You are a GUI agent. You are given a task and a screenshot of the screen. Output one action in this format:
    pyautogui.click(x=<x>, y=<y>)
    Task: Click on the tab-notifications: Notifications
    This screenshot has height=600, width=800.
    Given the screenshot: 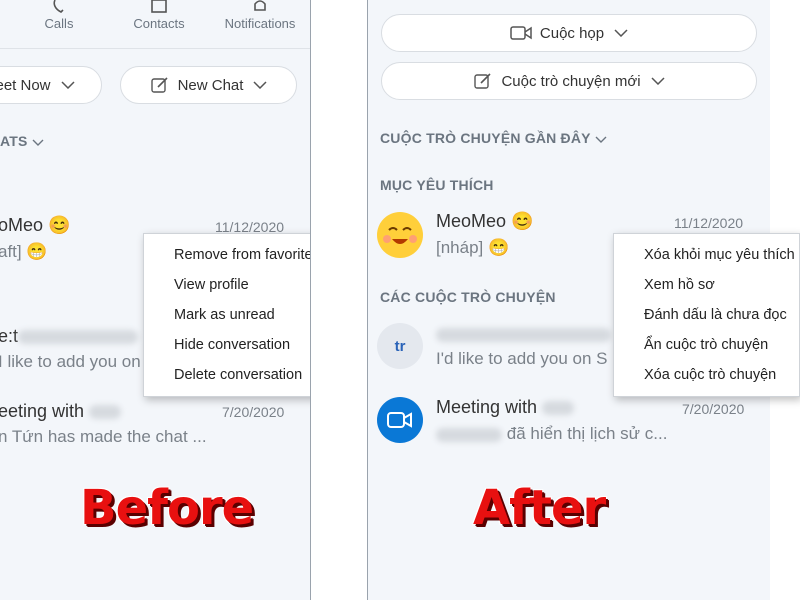 What is the action you would take?
    pyautogui.click(x=260, y=15)
    